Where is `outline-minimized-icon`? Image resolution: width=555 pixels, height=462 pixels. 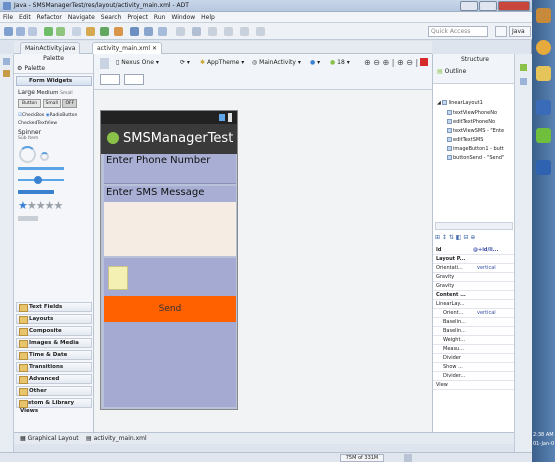 outline-minimized-icon is located at coordinates (523, 67).